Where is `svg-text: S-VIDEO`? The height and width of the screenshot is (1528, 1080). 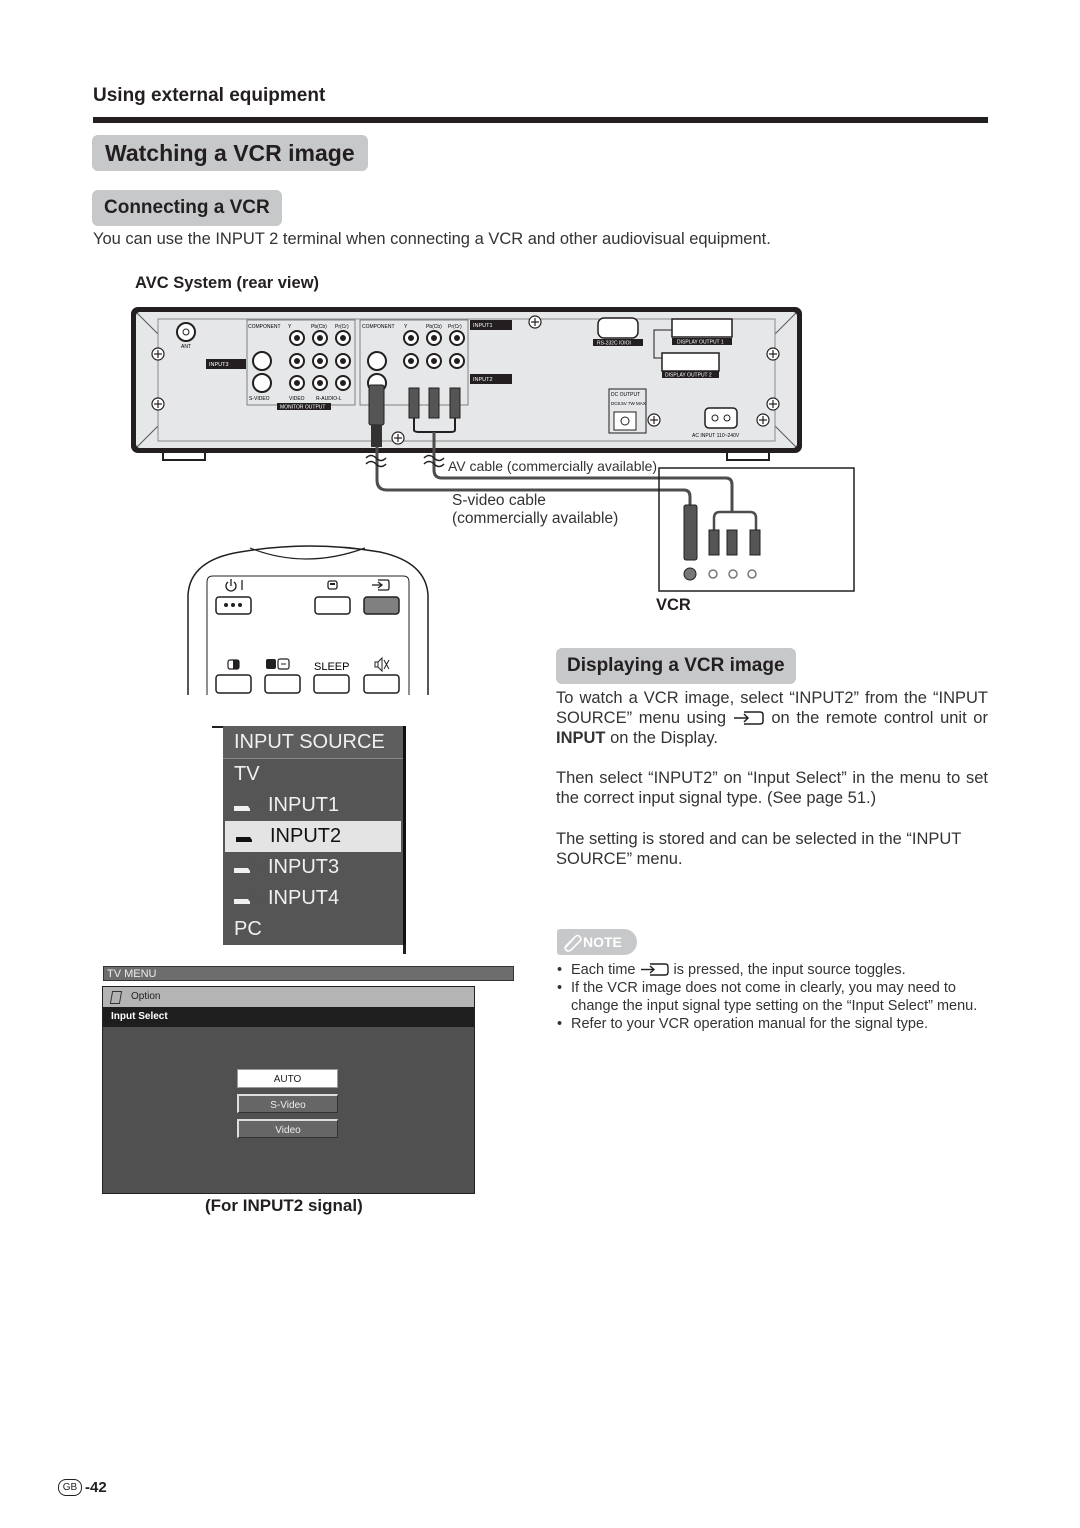
svg-text: S-VIDEO is located at coordinates (259, 399).